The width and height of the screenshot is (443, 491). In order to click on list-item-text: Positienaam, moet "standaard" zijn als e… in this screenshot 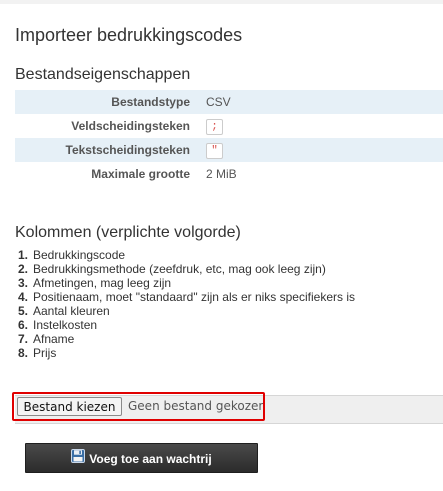, I will do `click(194, 297)`.